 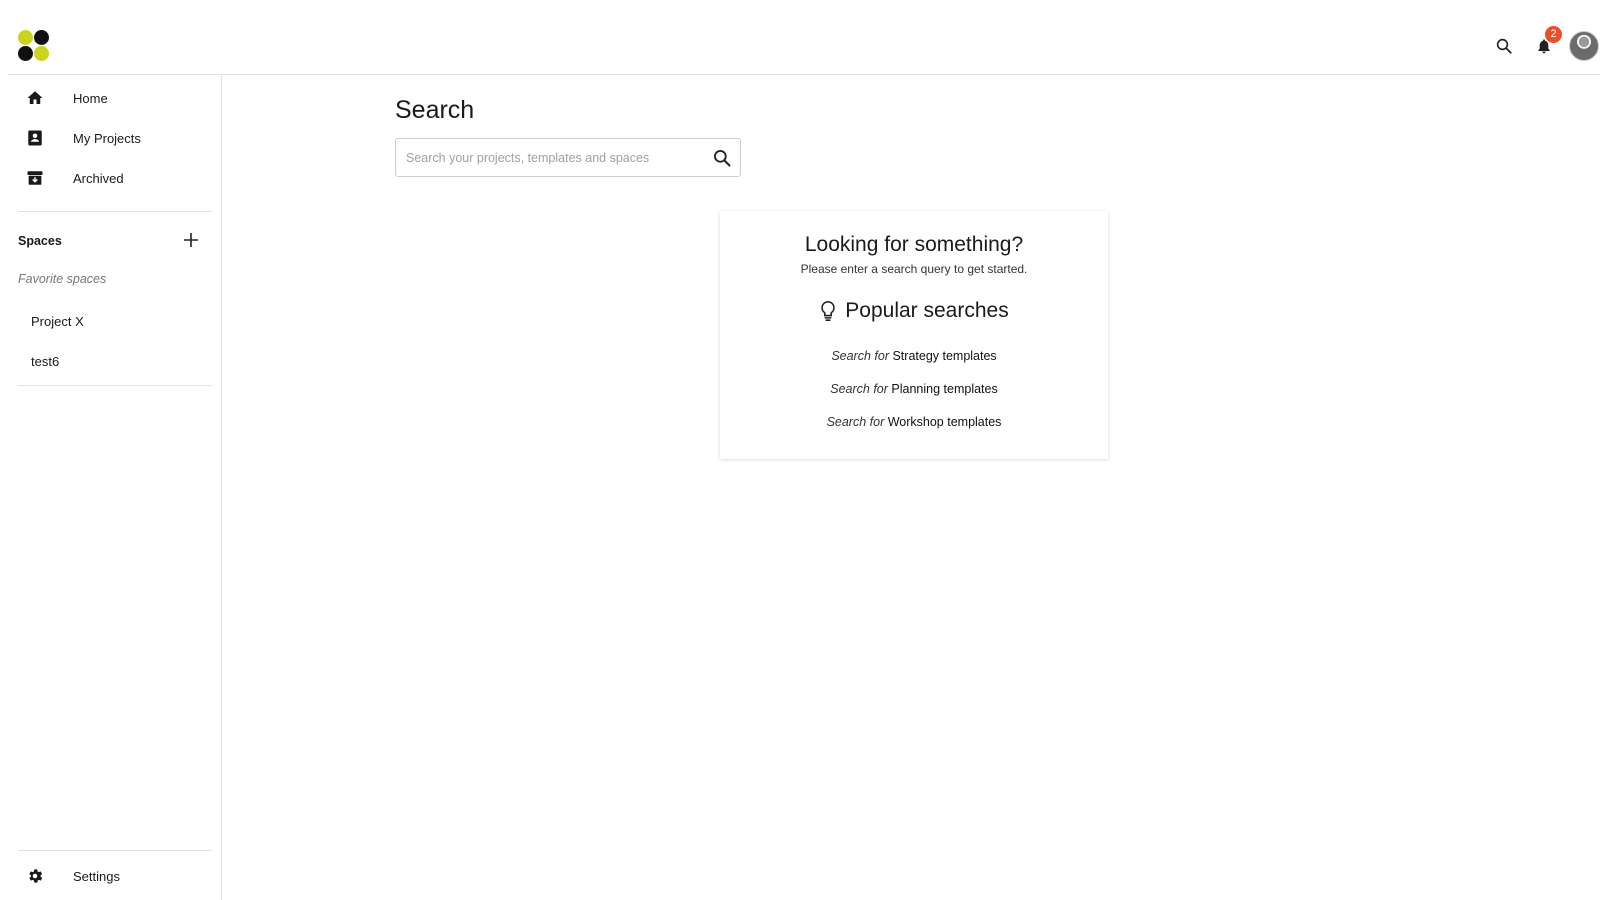 I want to click on space-item-label: Project X, so click(x=57, y=321).